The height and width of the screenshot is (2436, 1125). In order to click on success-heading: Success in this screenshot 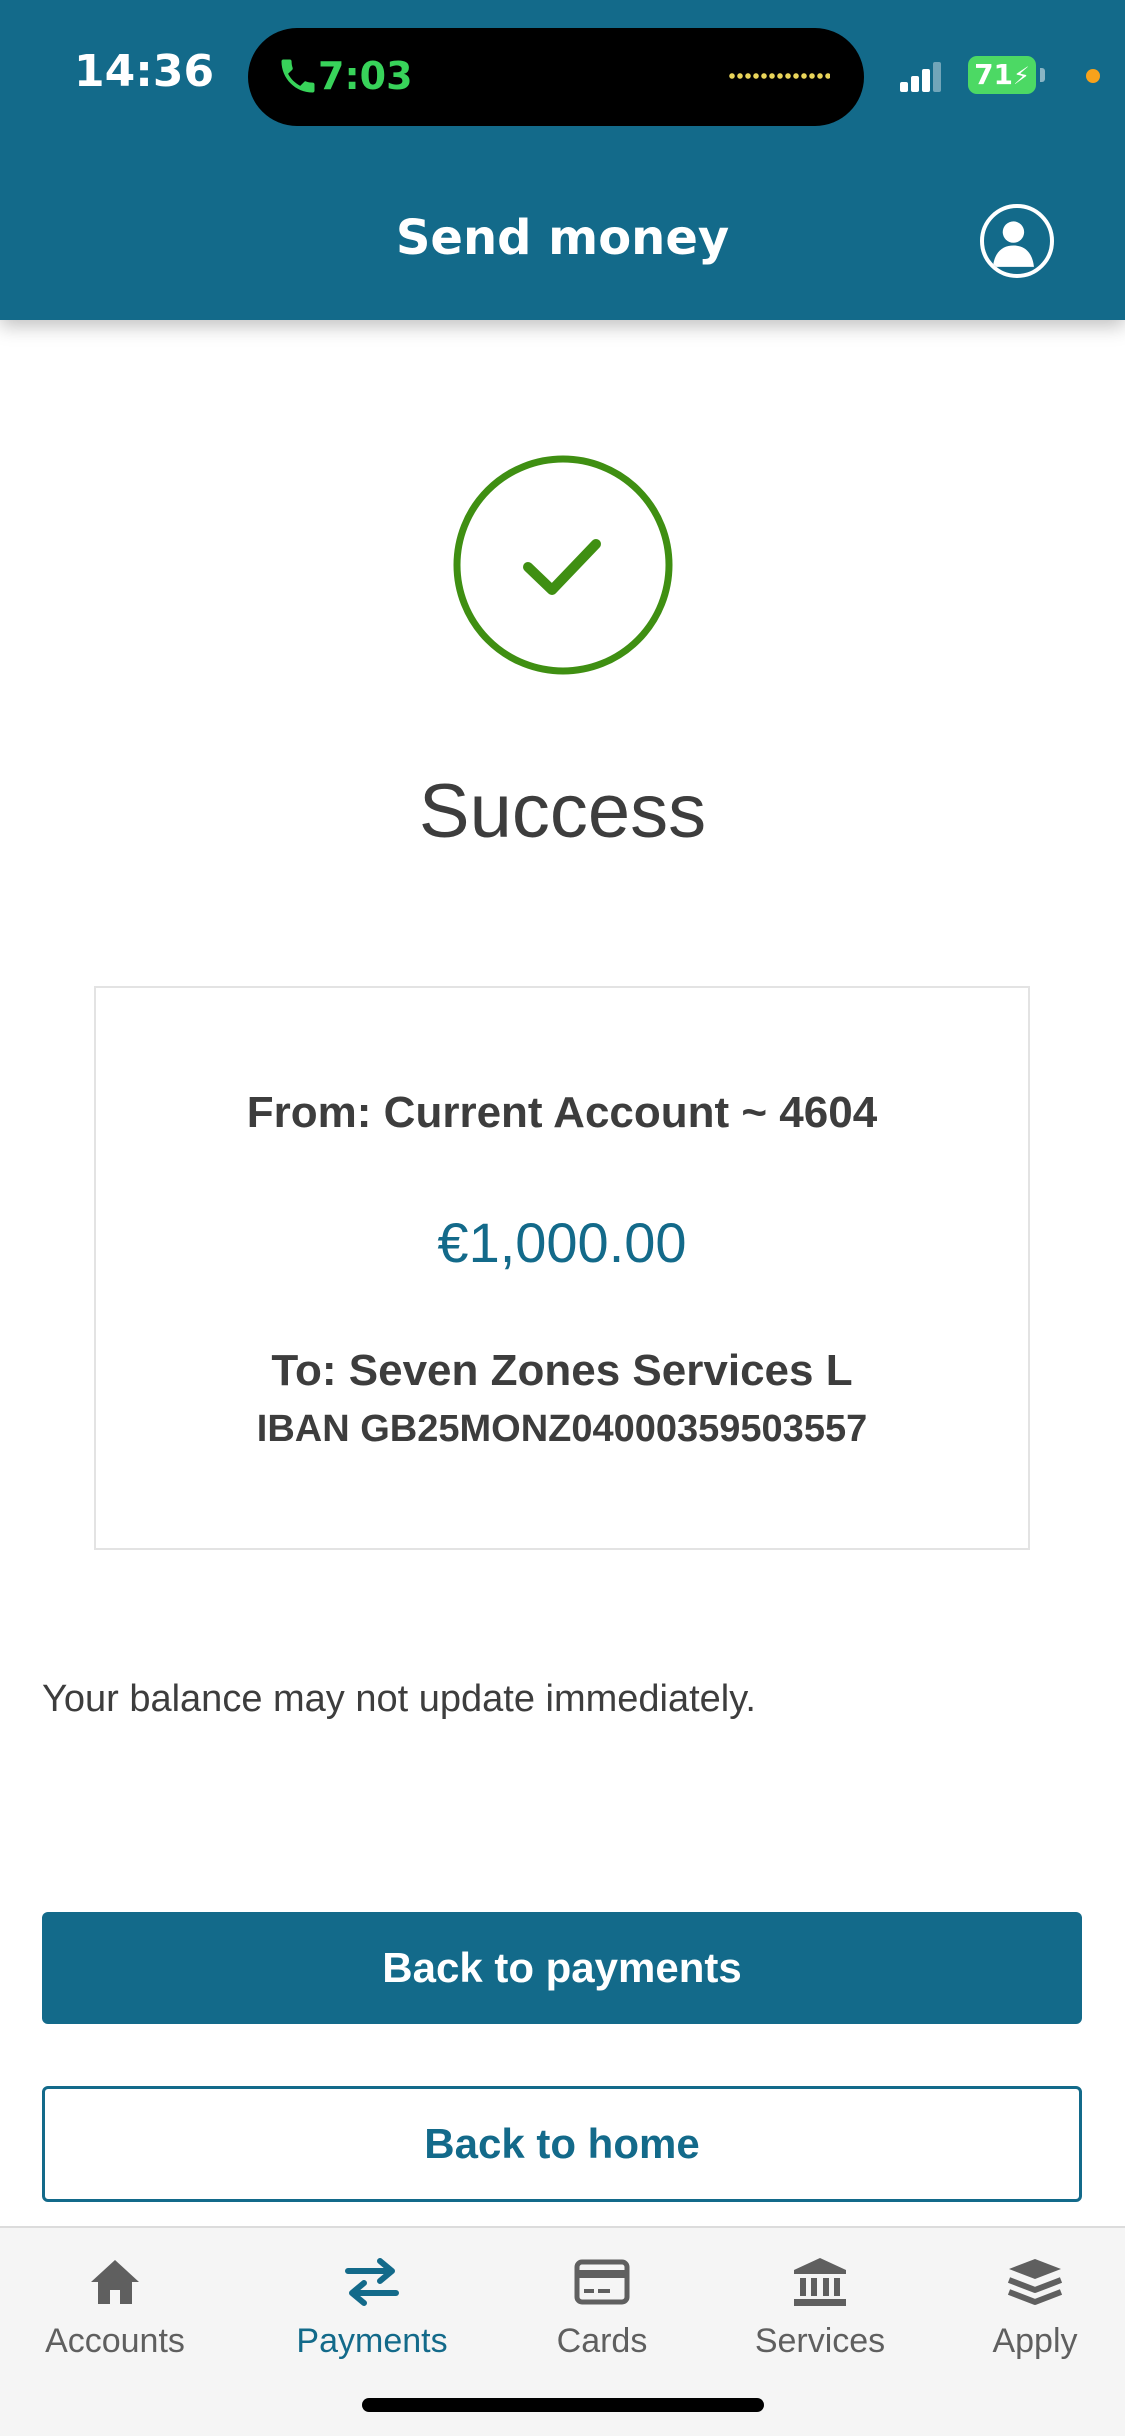, I will do `click(562, 811)`.